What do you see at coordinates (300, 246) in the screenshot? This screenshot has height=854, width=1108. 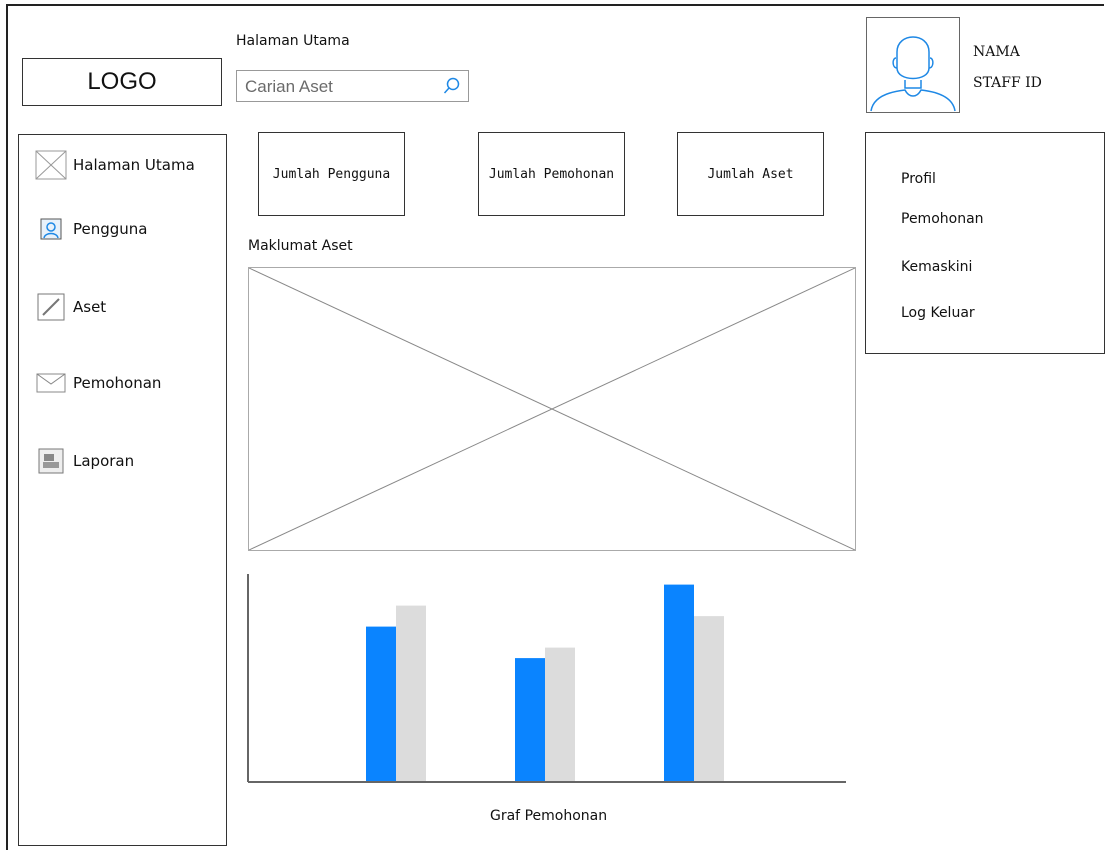 I see `section-title-maklumat-aset: Maklumat Aset` at bounding box center [300, 246].